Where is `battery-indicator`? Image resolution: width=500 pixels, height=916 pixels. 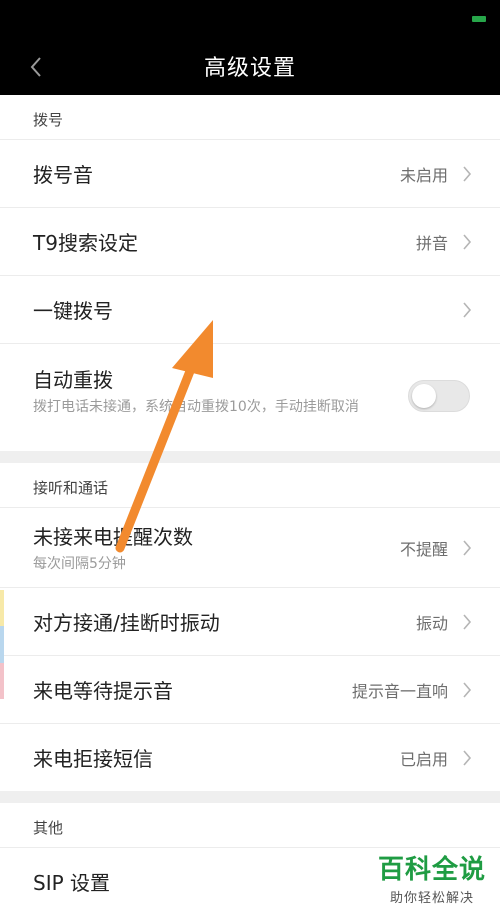
battery-indicator is located at coordinates (479, 19).